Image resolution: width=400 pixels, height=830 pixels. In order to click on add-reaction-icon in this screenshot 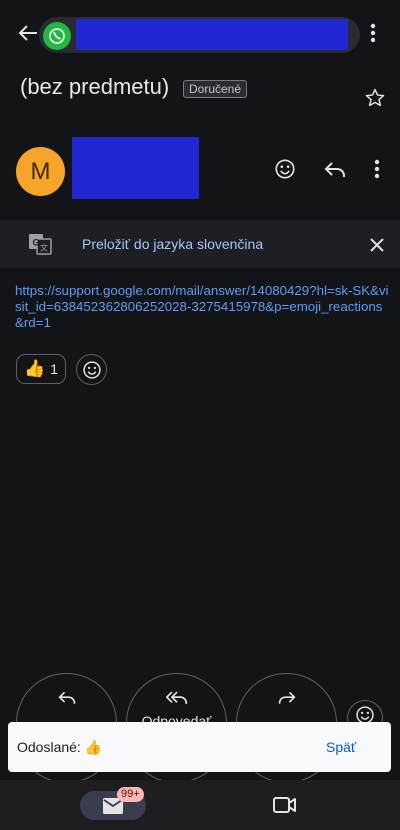, I will do `click(91, 369)`.